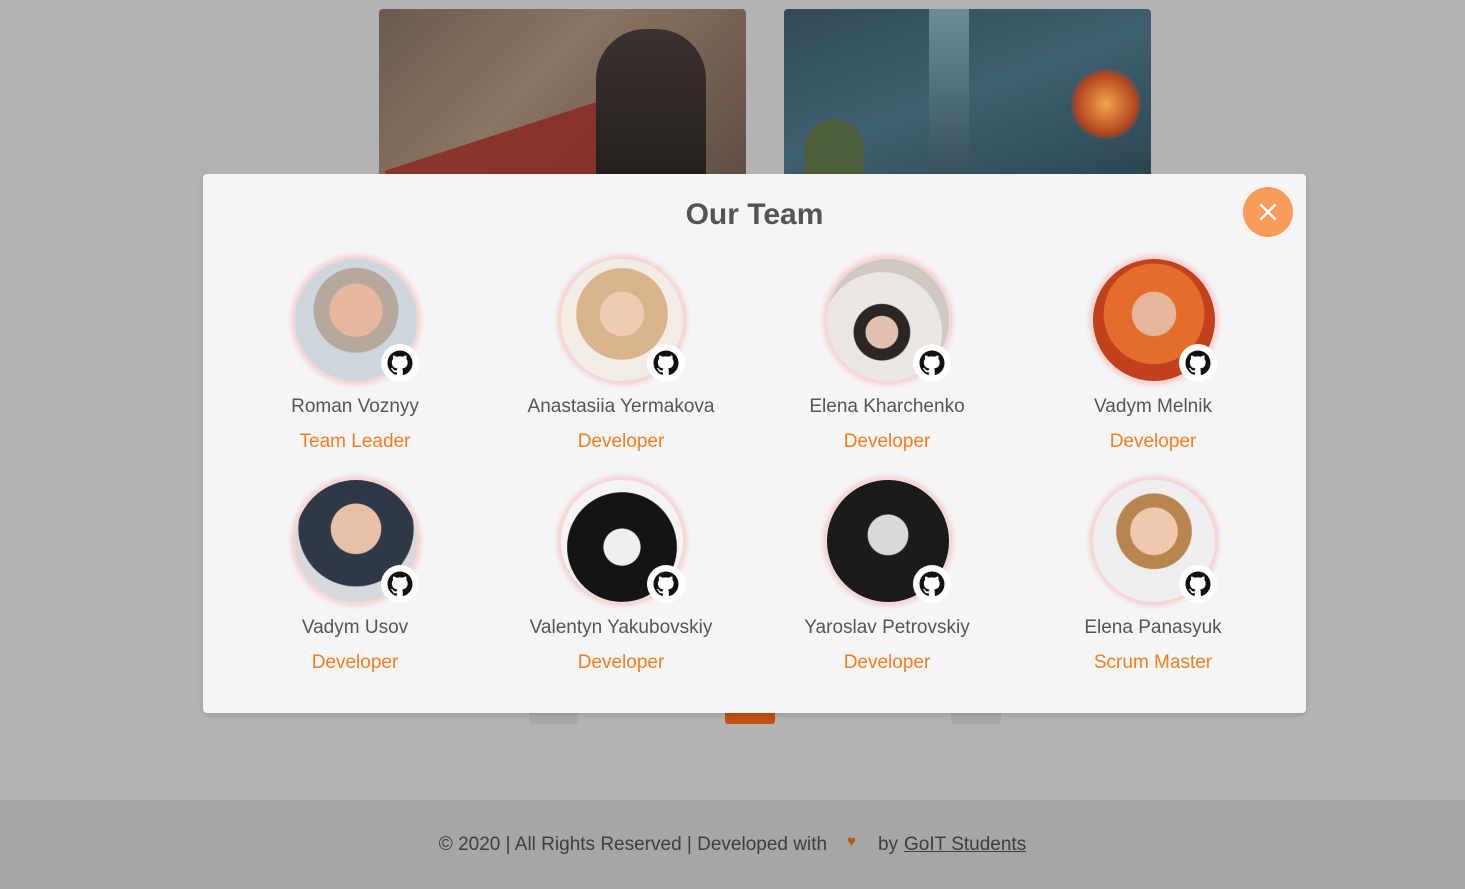  I want to click on team-member-card: Valentyn Yakubovskiy Developer, so click(621, 582).